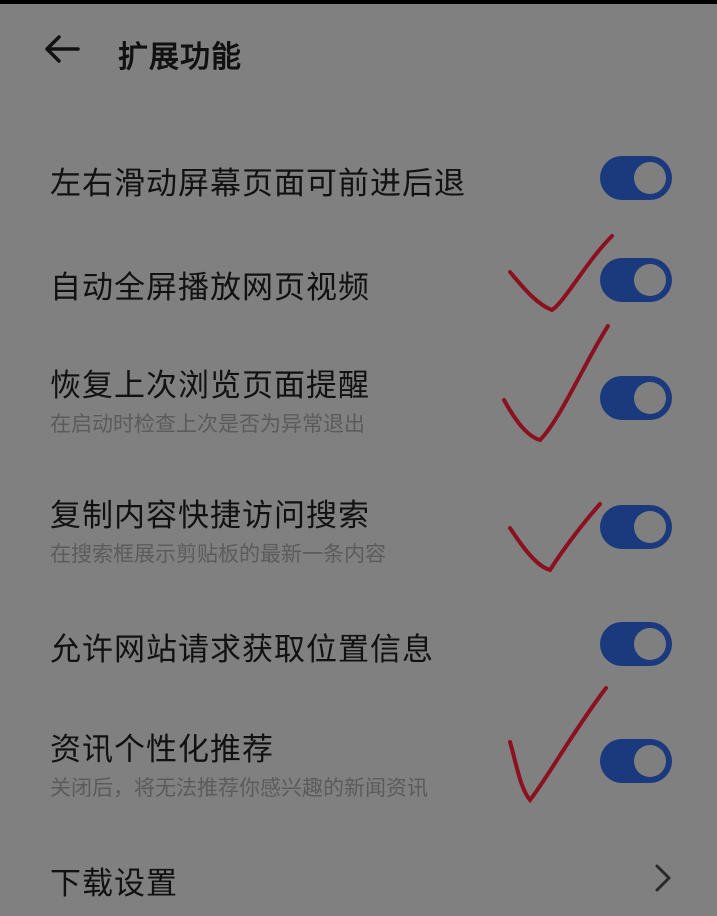 The height and width of the screenshot is (916, 717). Describe the element at coordinates (207, 424) in the screenshot. I see `setting-description: 在启动时检查上次是否为异常退出` at that location.